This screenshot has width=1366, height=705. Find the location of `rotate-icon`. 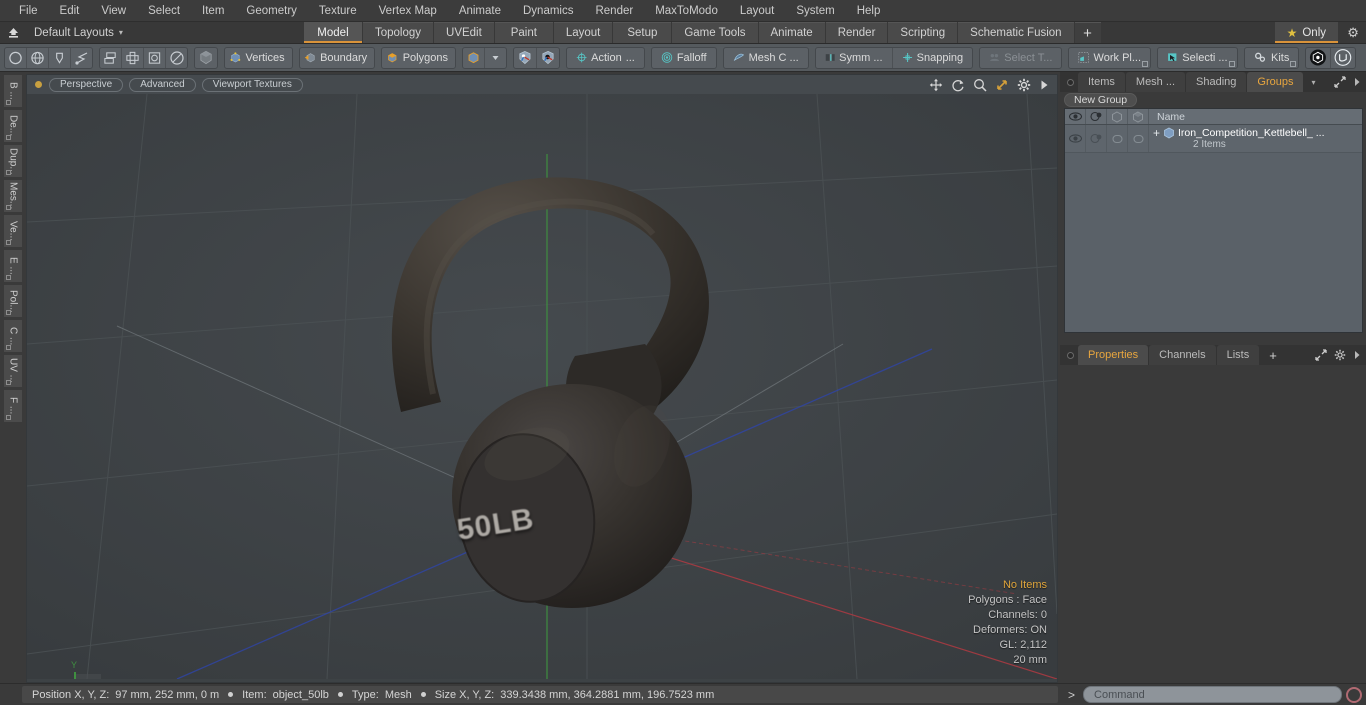

rotate-icon is located at coordinates (958, 85).